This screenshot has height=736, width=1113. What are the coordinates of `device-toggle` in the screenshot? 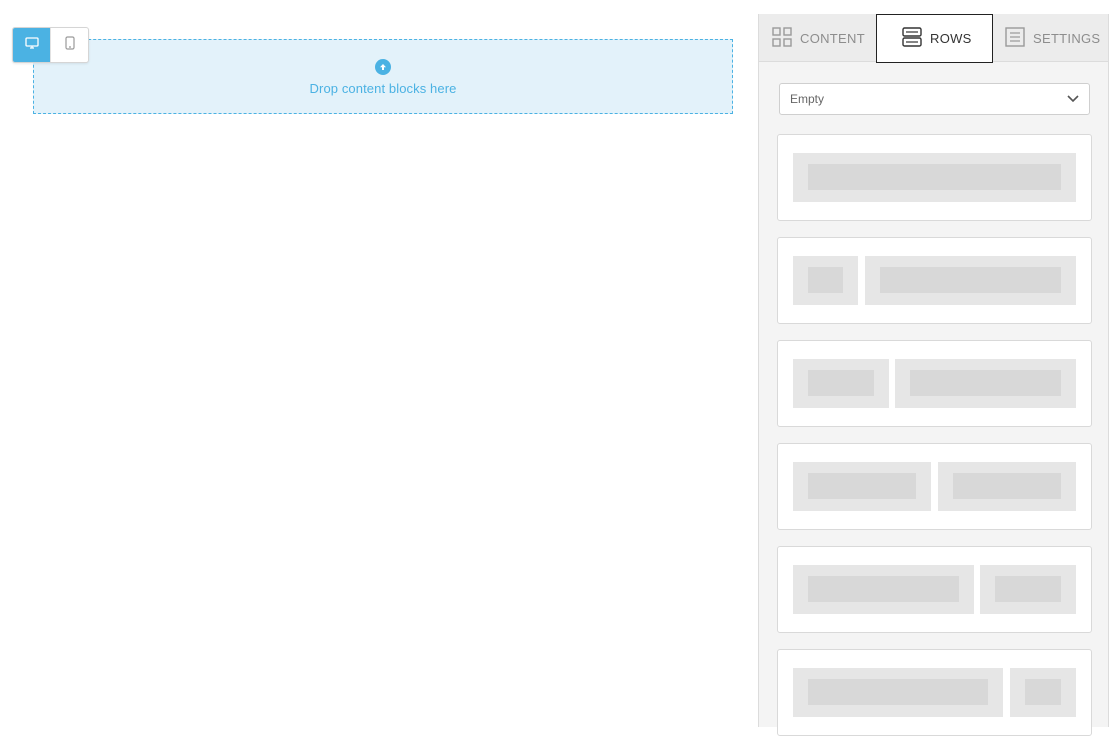 It's located at (50, 45).